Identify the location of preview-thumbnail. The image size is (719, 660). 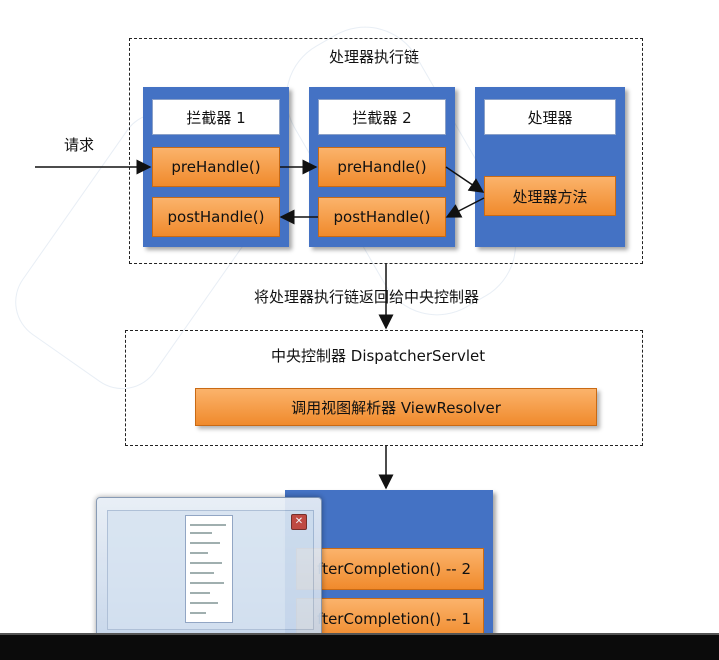
(209, 569).